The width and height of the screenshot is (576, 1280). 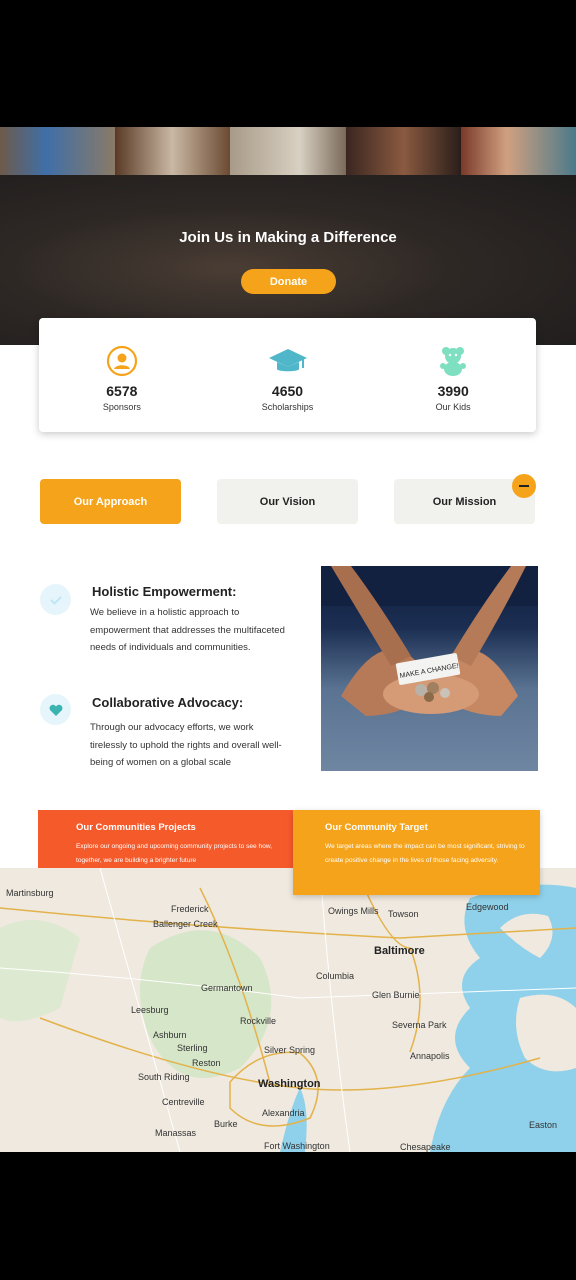 I want to click on map-label: Rockville, so click(x=258, y=1021).